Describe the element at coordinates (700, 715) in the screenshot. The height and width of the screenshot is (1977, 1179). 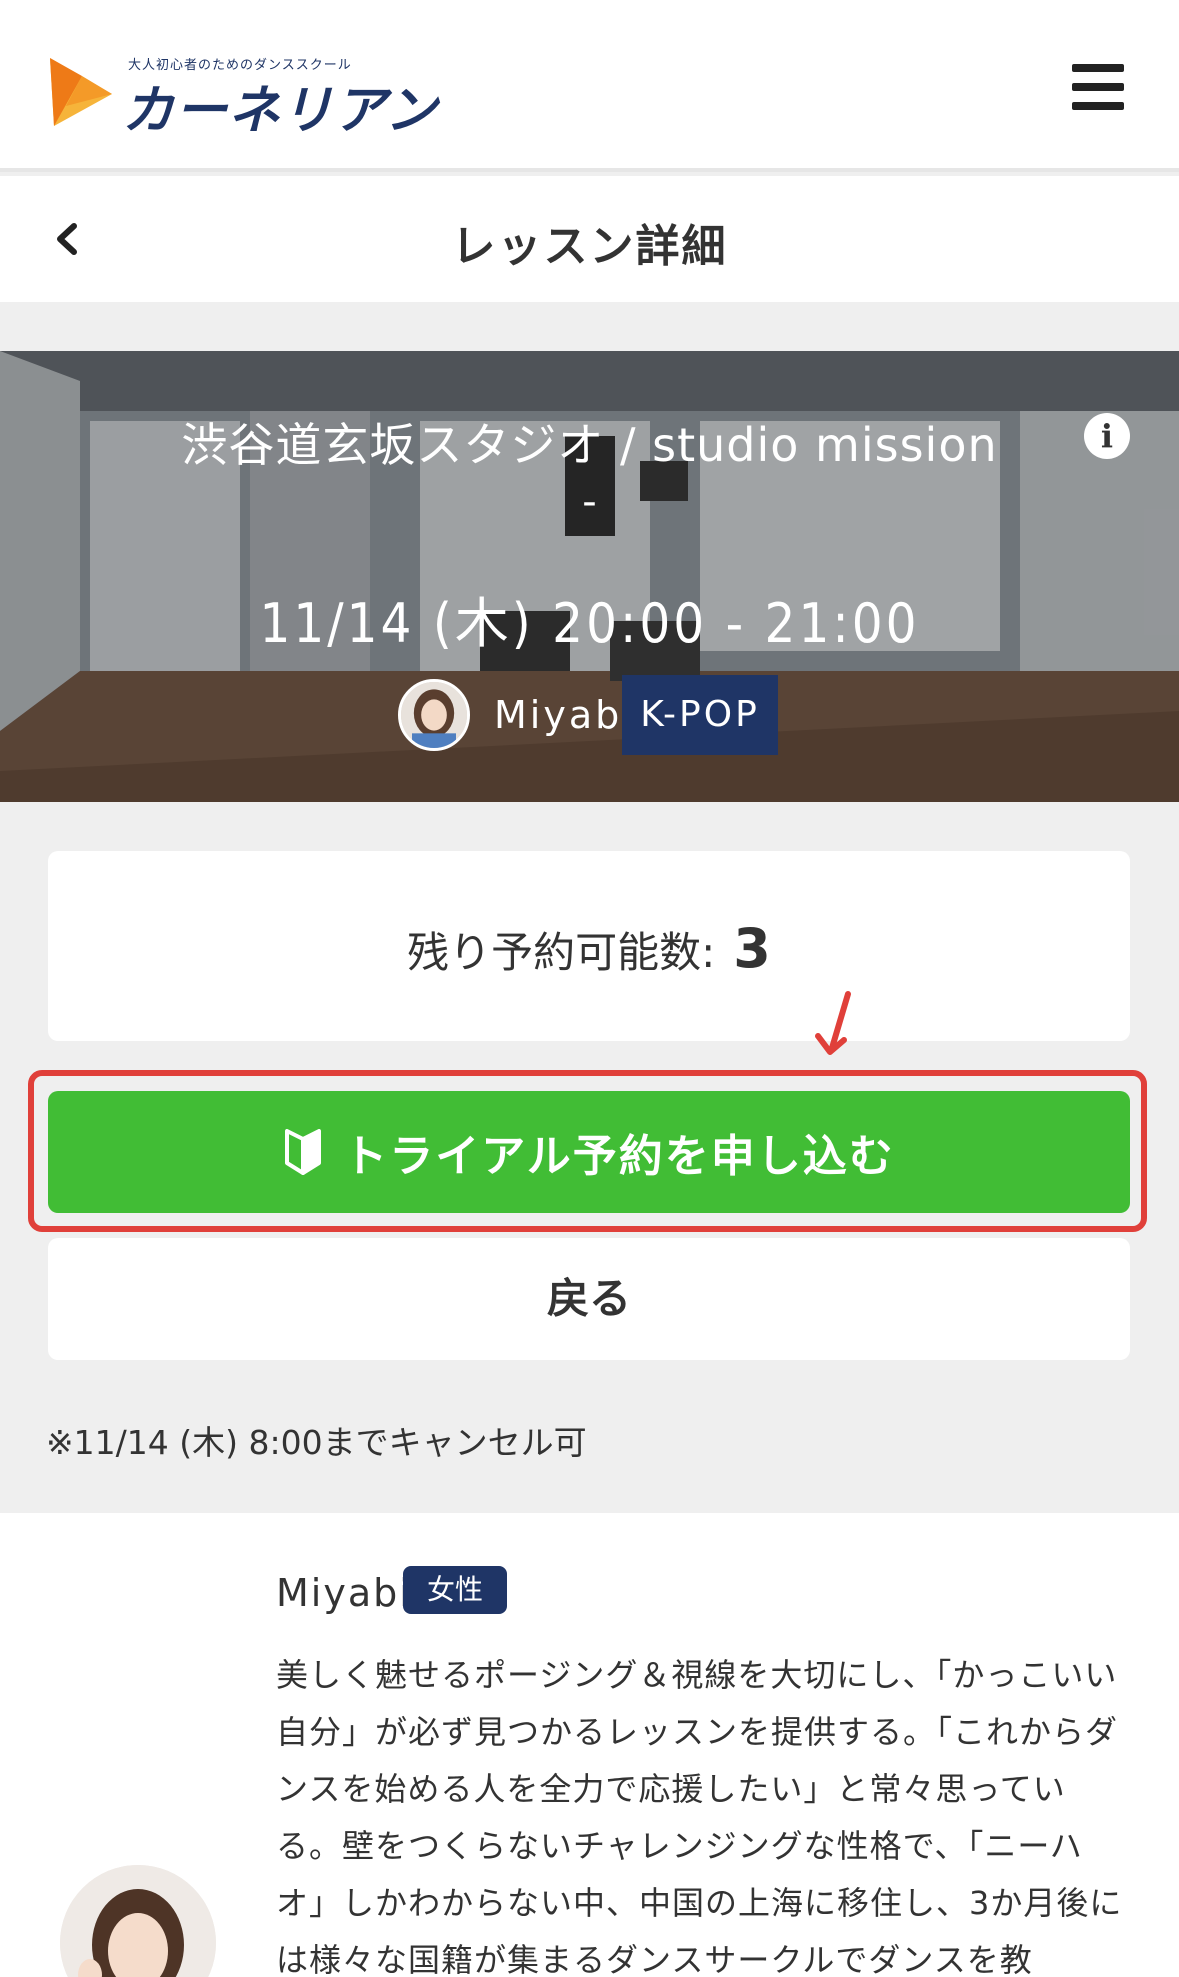
I see `genre-badge: K-POP` at that location.